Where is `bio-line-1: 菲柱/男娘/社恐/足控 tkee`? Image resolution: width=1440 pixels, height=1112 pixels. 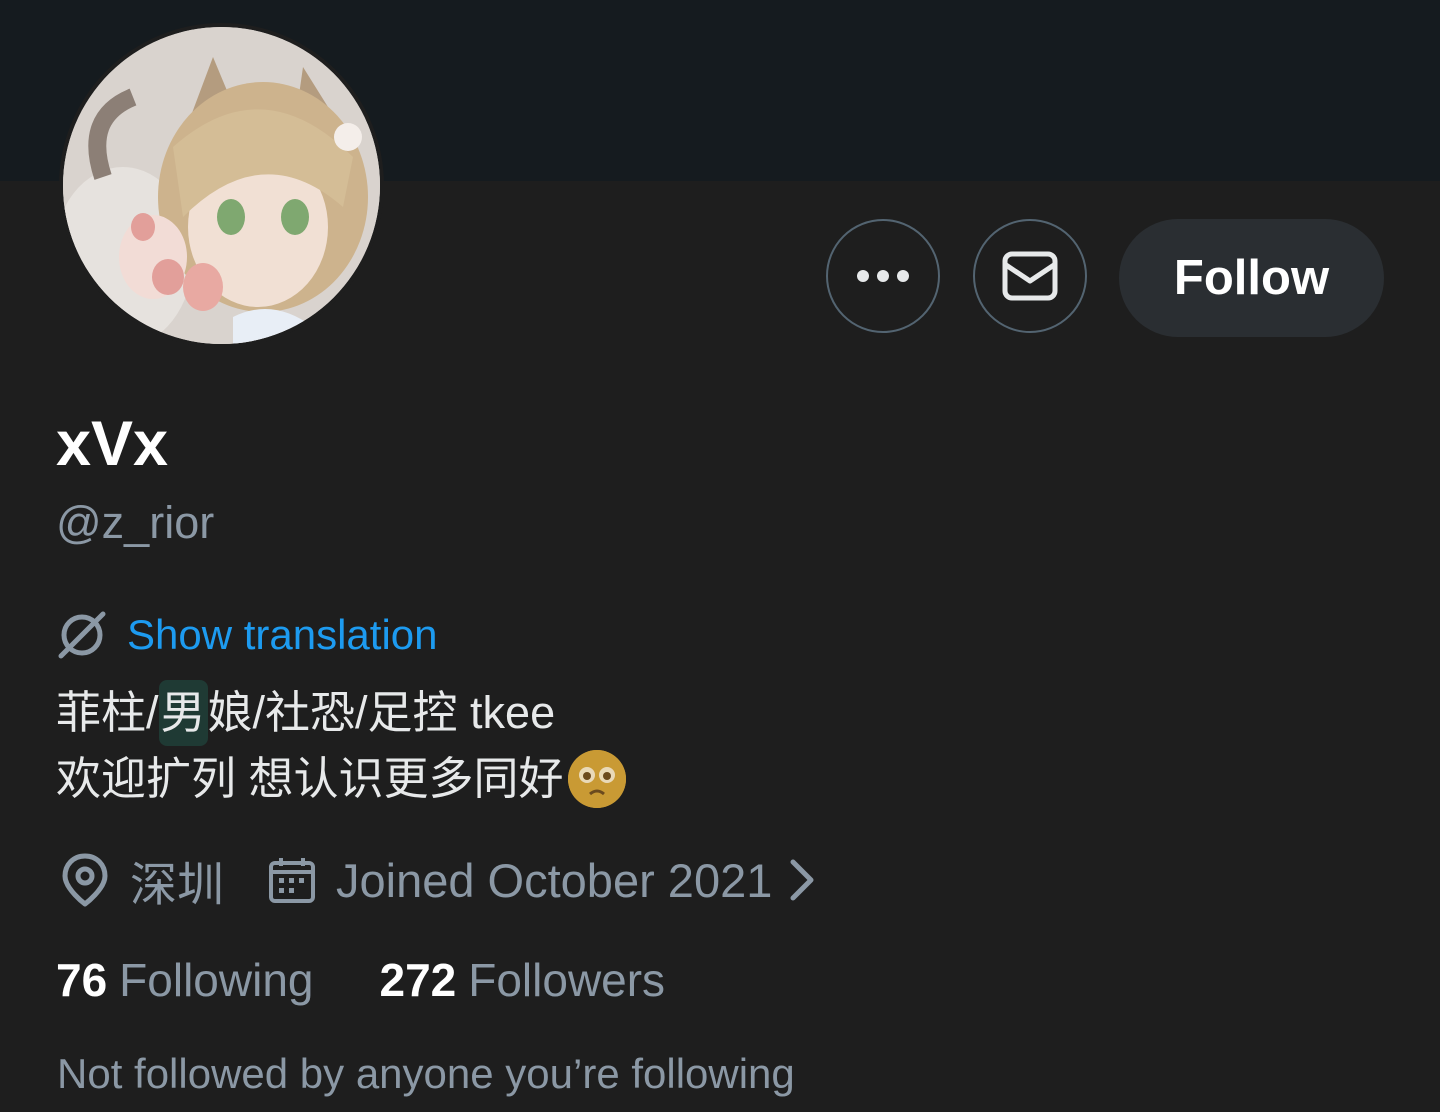
bio-line-1: 菲柱/男娘/社恐/足控 tkee is located at coordinates (341, 713).